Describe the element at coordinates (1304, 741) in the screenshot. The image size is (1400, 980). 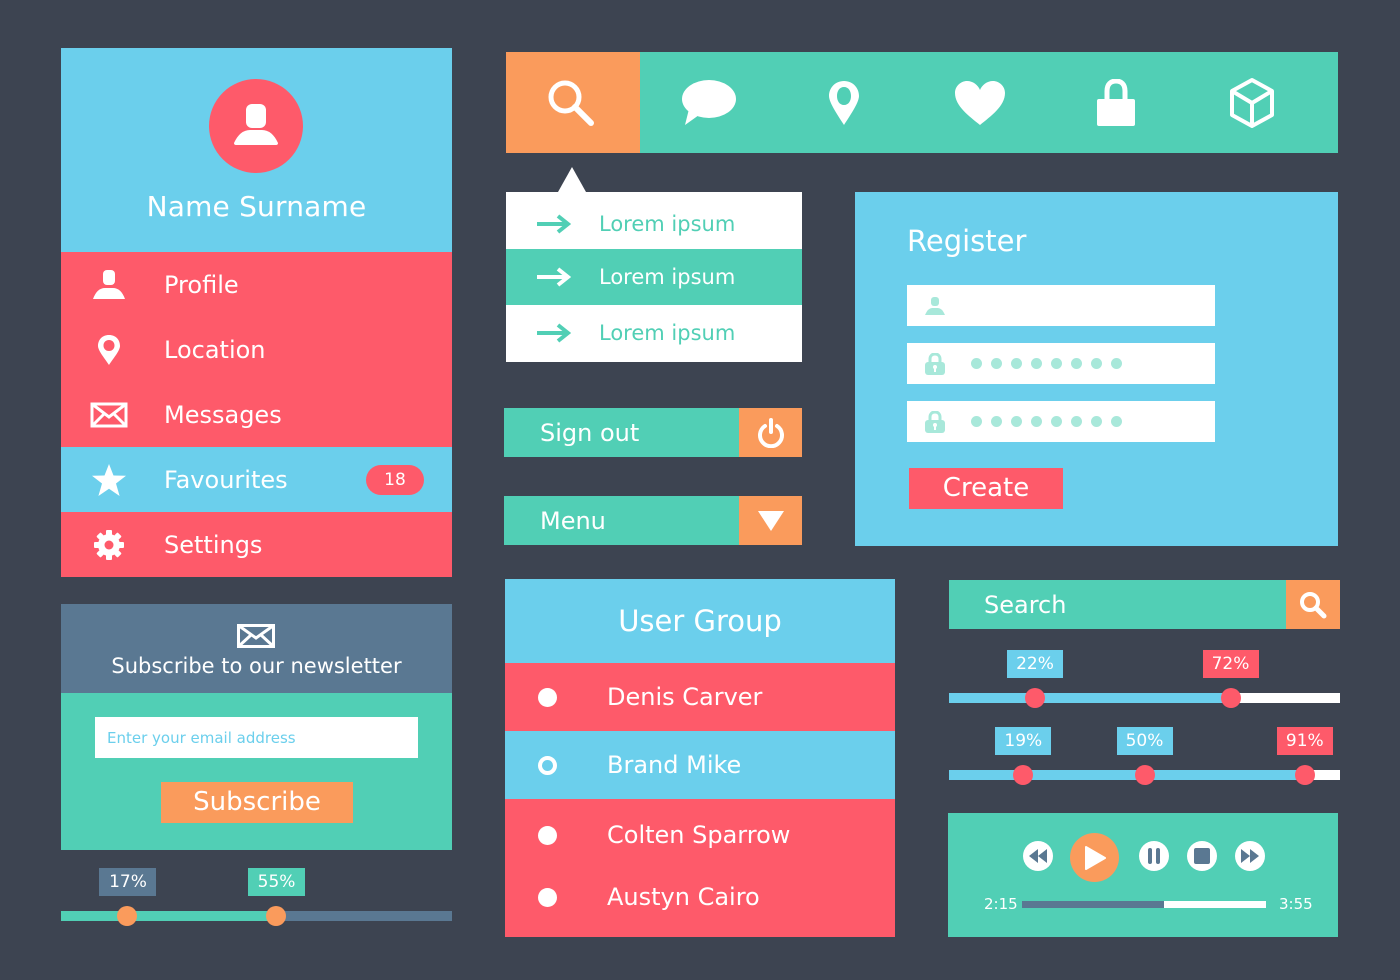
I see `slider-value-tag: 91%` at that location.